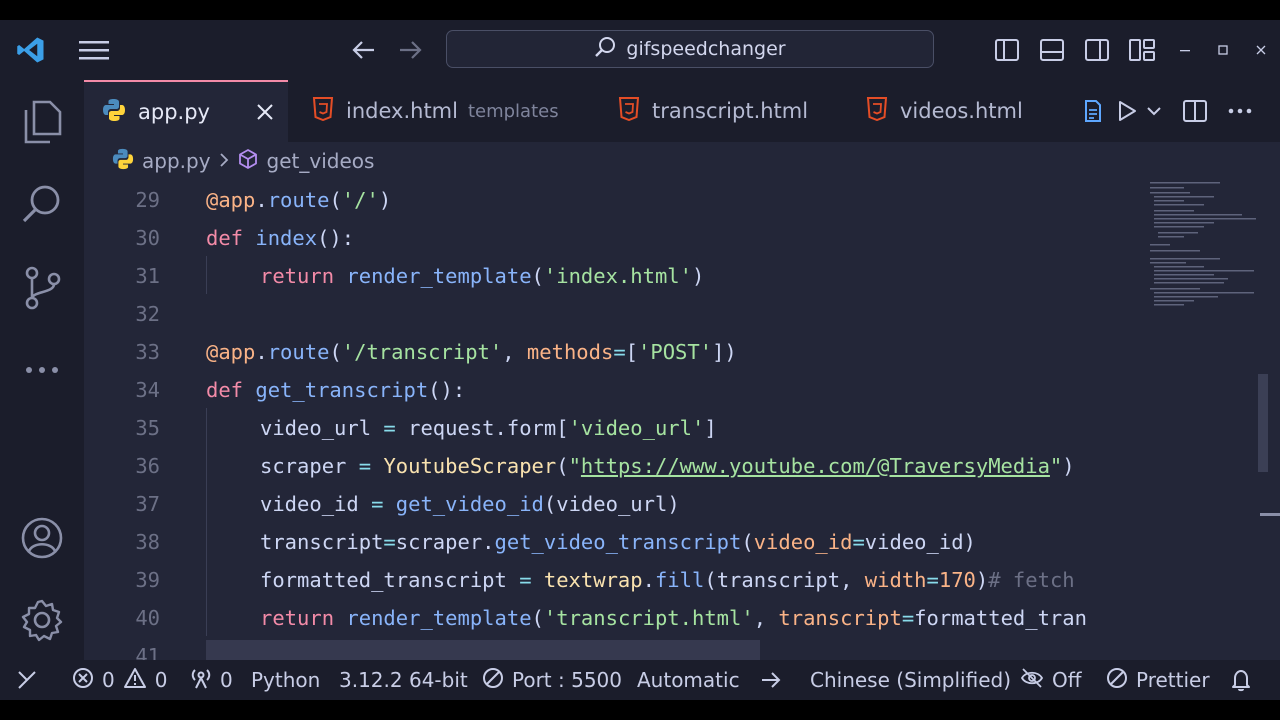 The image size is (1280, 720). What do you see at coordinates (615, 314) in the screenshot?
I see `code-line: 32` at bounding box center [615, 314].